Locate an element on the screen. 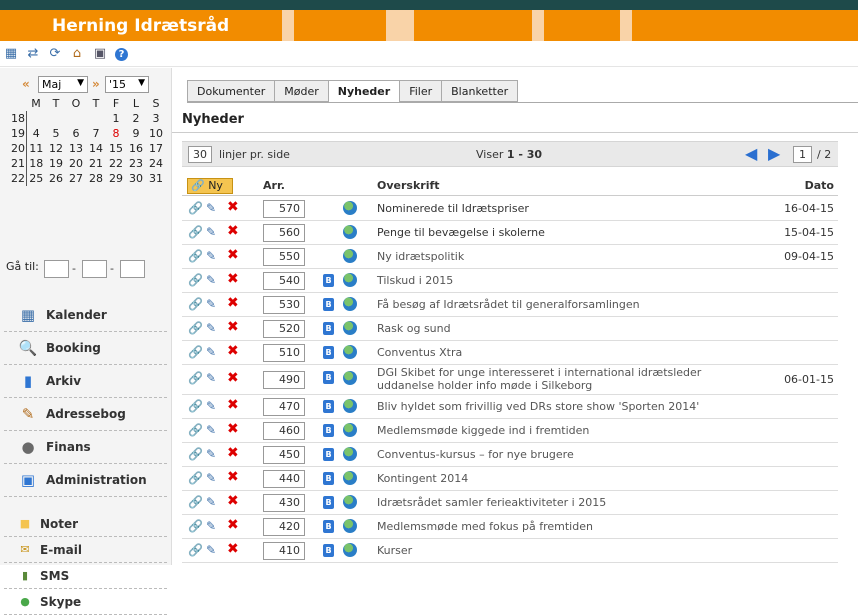  calendar-day: 23 is located at coordinates (136, 163).